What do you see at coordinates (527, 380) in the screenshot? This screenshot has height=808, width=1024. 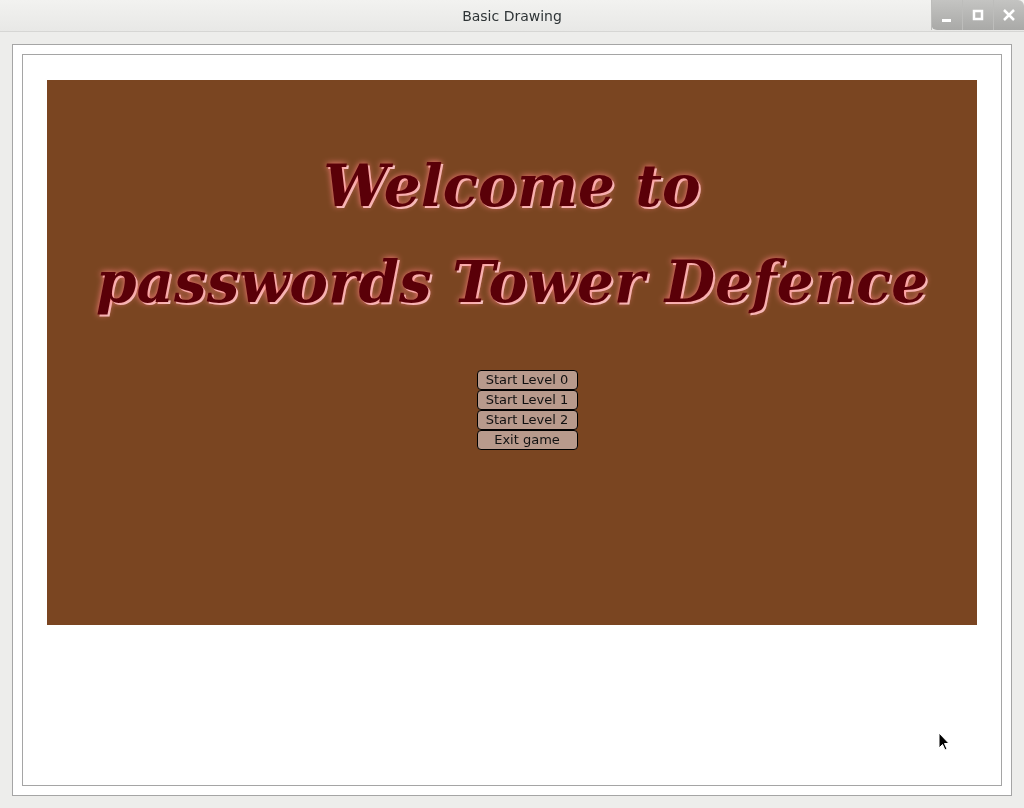 I see `menu-button: Start Level 0` at bounding box center [527, 380].